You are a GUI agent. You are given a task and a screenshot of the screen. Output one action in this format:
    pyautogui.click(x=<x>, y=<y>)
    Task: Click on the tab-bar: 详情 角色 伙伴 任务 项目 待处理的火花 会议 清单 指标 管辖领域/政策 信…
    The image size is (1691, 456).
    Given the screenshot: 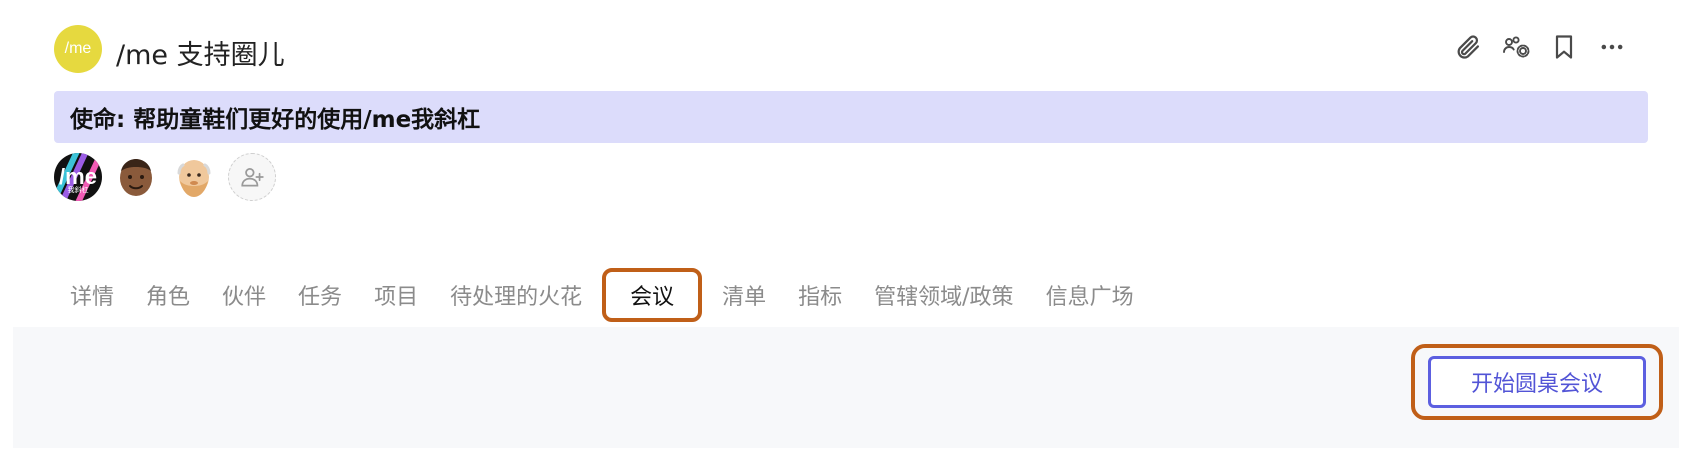 What is the action you would take?
    pyautogui.click(x=602, y=295)
    